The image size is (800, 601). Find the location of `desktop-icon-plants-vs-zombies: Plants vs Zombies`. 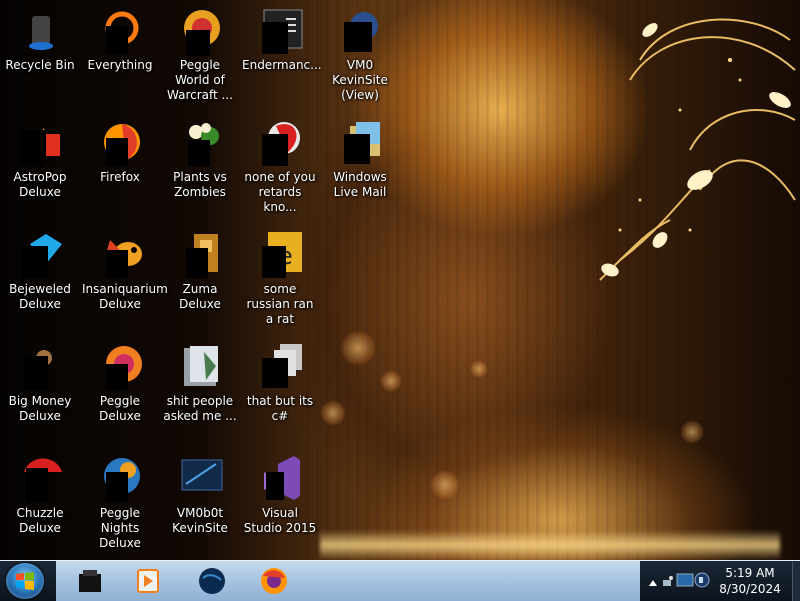

desktop-icon-plants-vs-zombies: Plants vs Zombies is located at coordinates (200, 156).